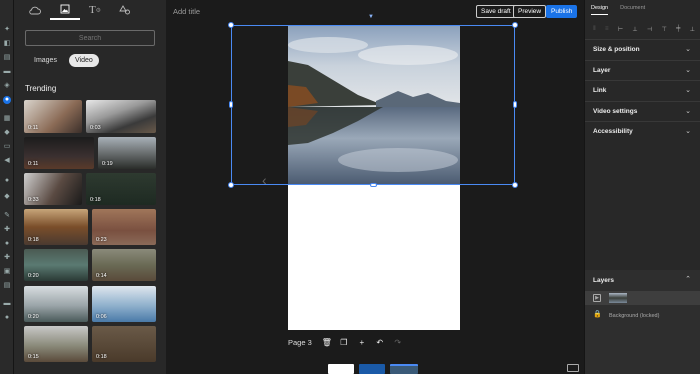 Image resolution: width=700 pixels, height=374 pixels. What do you see at coordinates (7, 58) in the screenshot?
I see `text-tool-icon: ▤` at bounding box center [7, 58].